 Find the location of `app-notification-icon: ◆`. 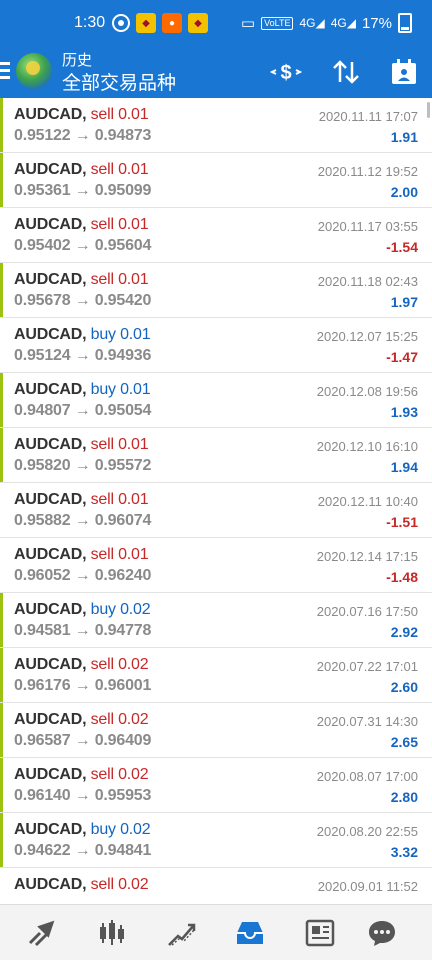

app-notification-icon: ◆ is located at coordinates (146, 23).